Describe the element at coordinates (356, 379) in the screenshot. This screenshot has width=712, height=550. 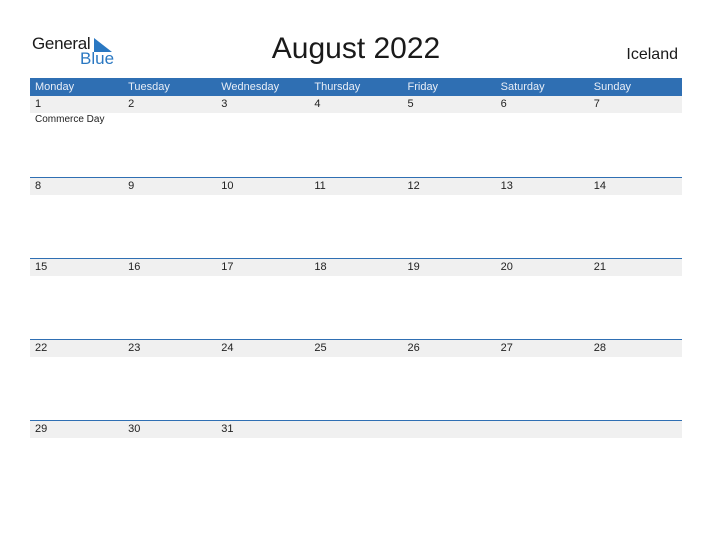
I see `week-row: 22 23 24 25 26 27 28` at that location.